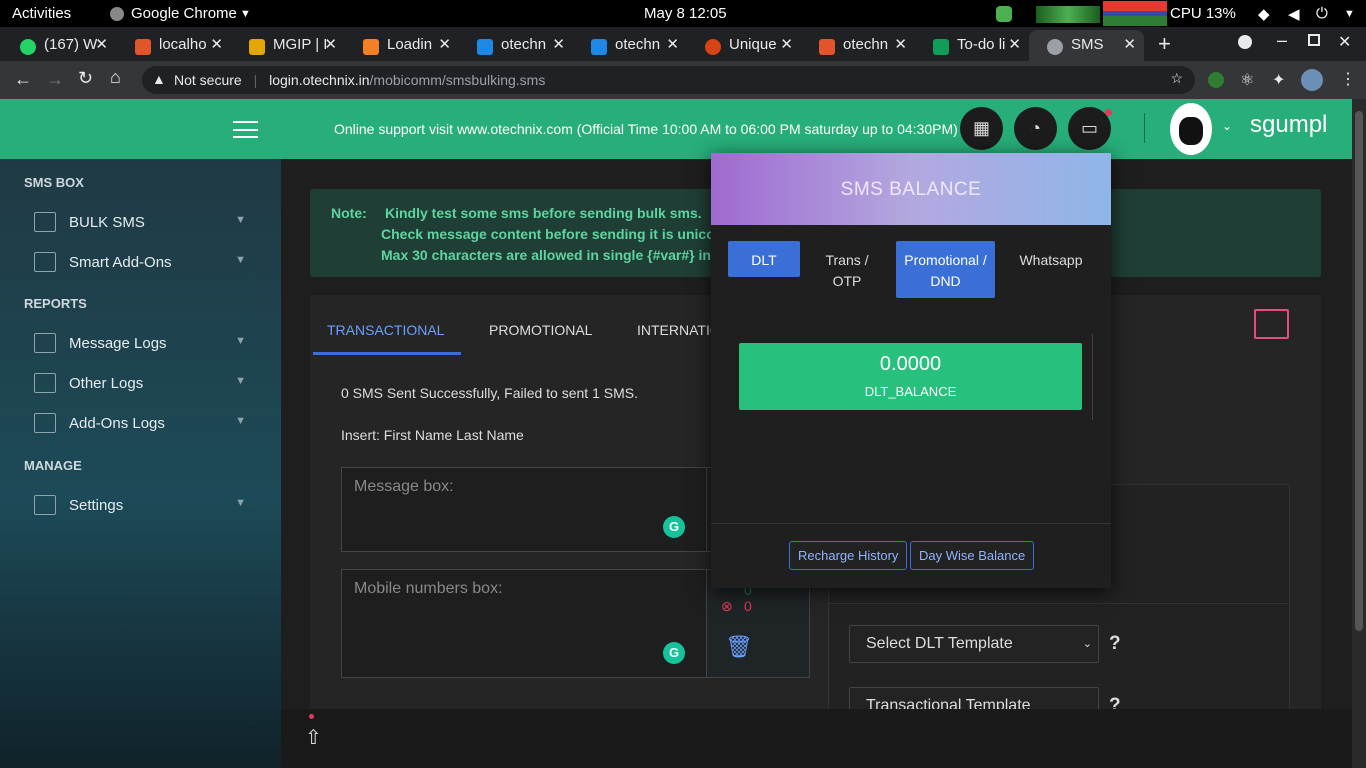  What do you see at coordinates (432, 435) in the screenshot?
I see `insert-fields: Insert: First Name Last Name` at bounding box center [432, 435].